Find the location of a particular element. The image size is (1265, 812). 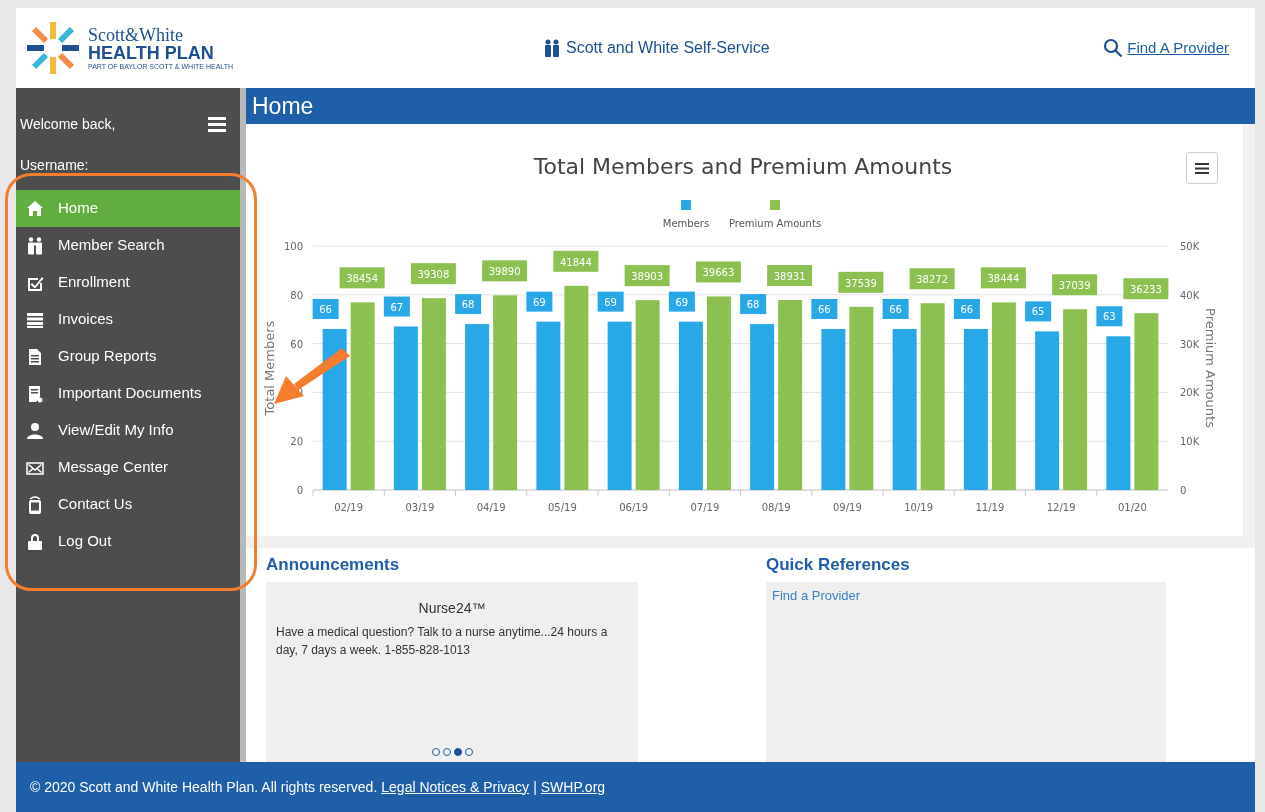

data-label: 68 is located at coordinates (468, 305).